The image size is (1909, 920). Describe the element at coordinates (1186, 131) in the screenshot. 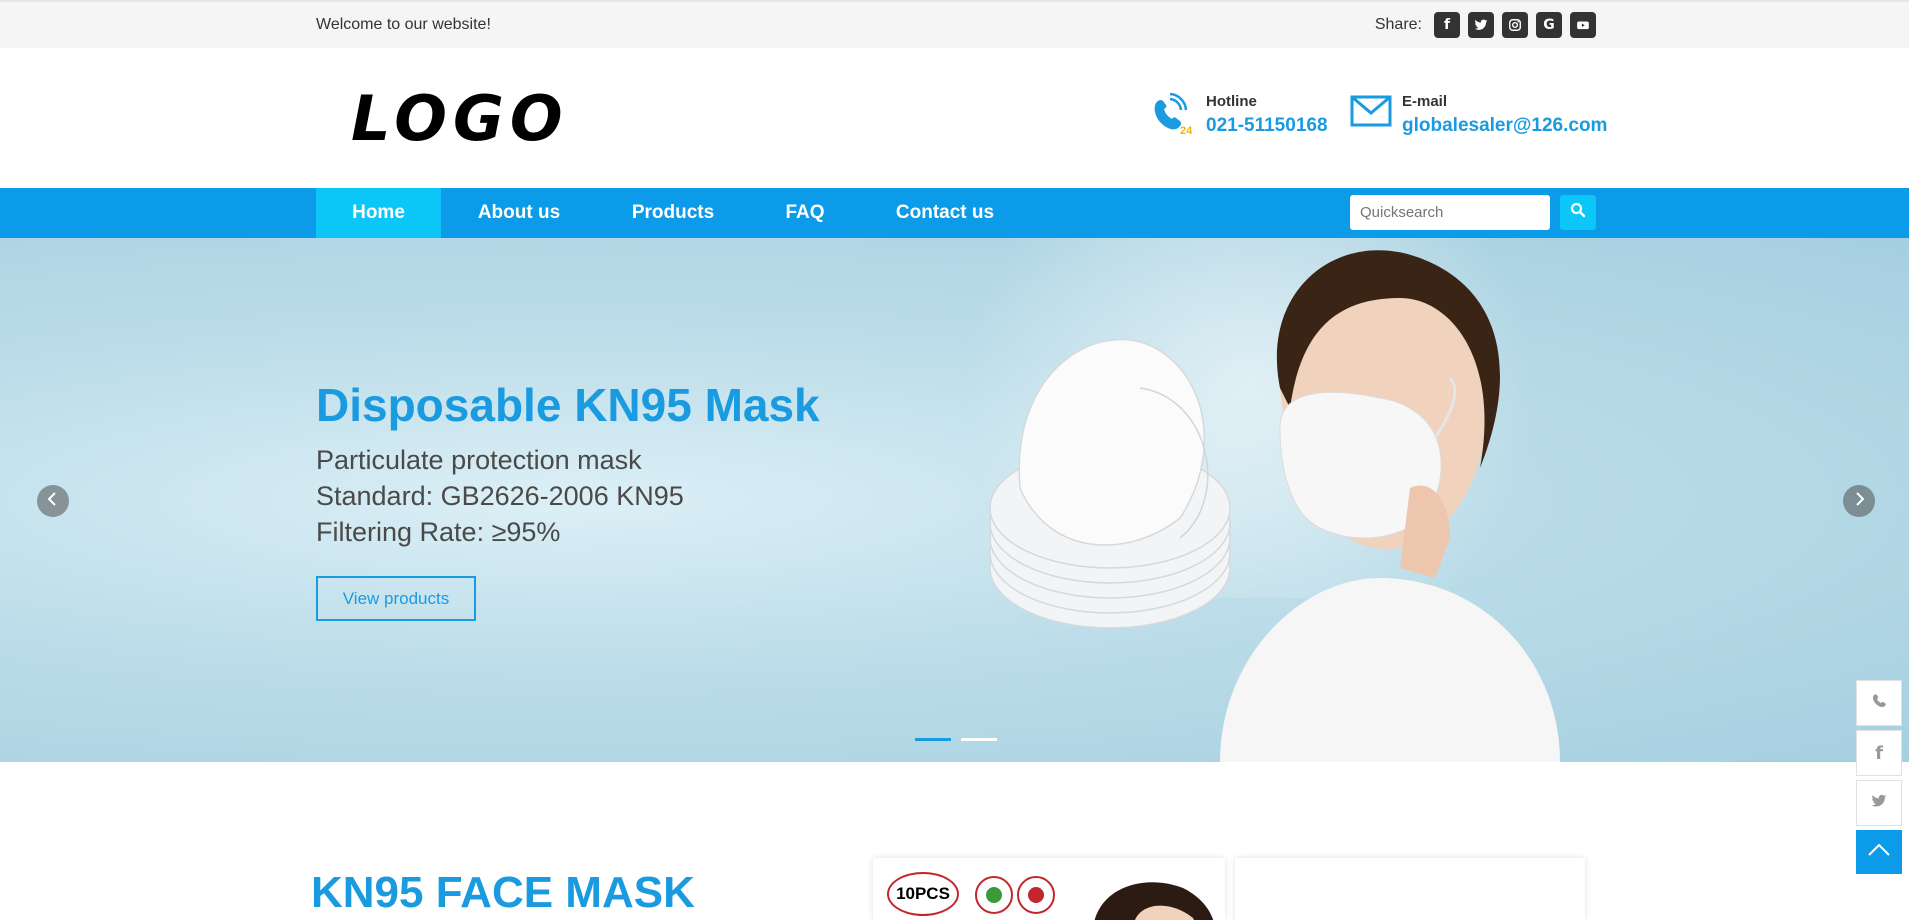

I see `svg-text: 24` at that location.